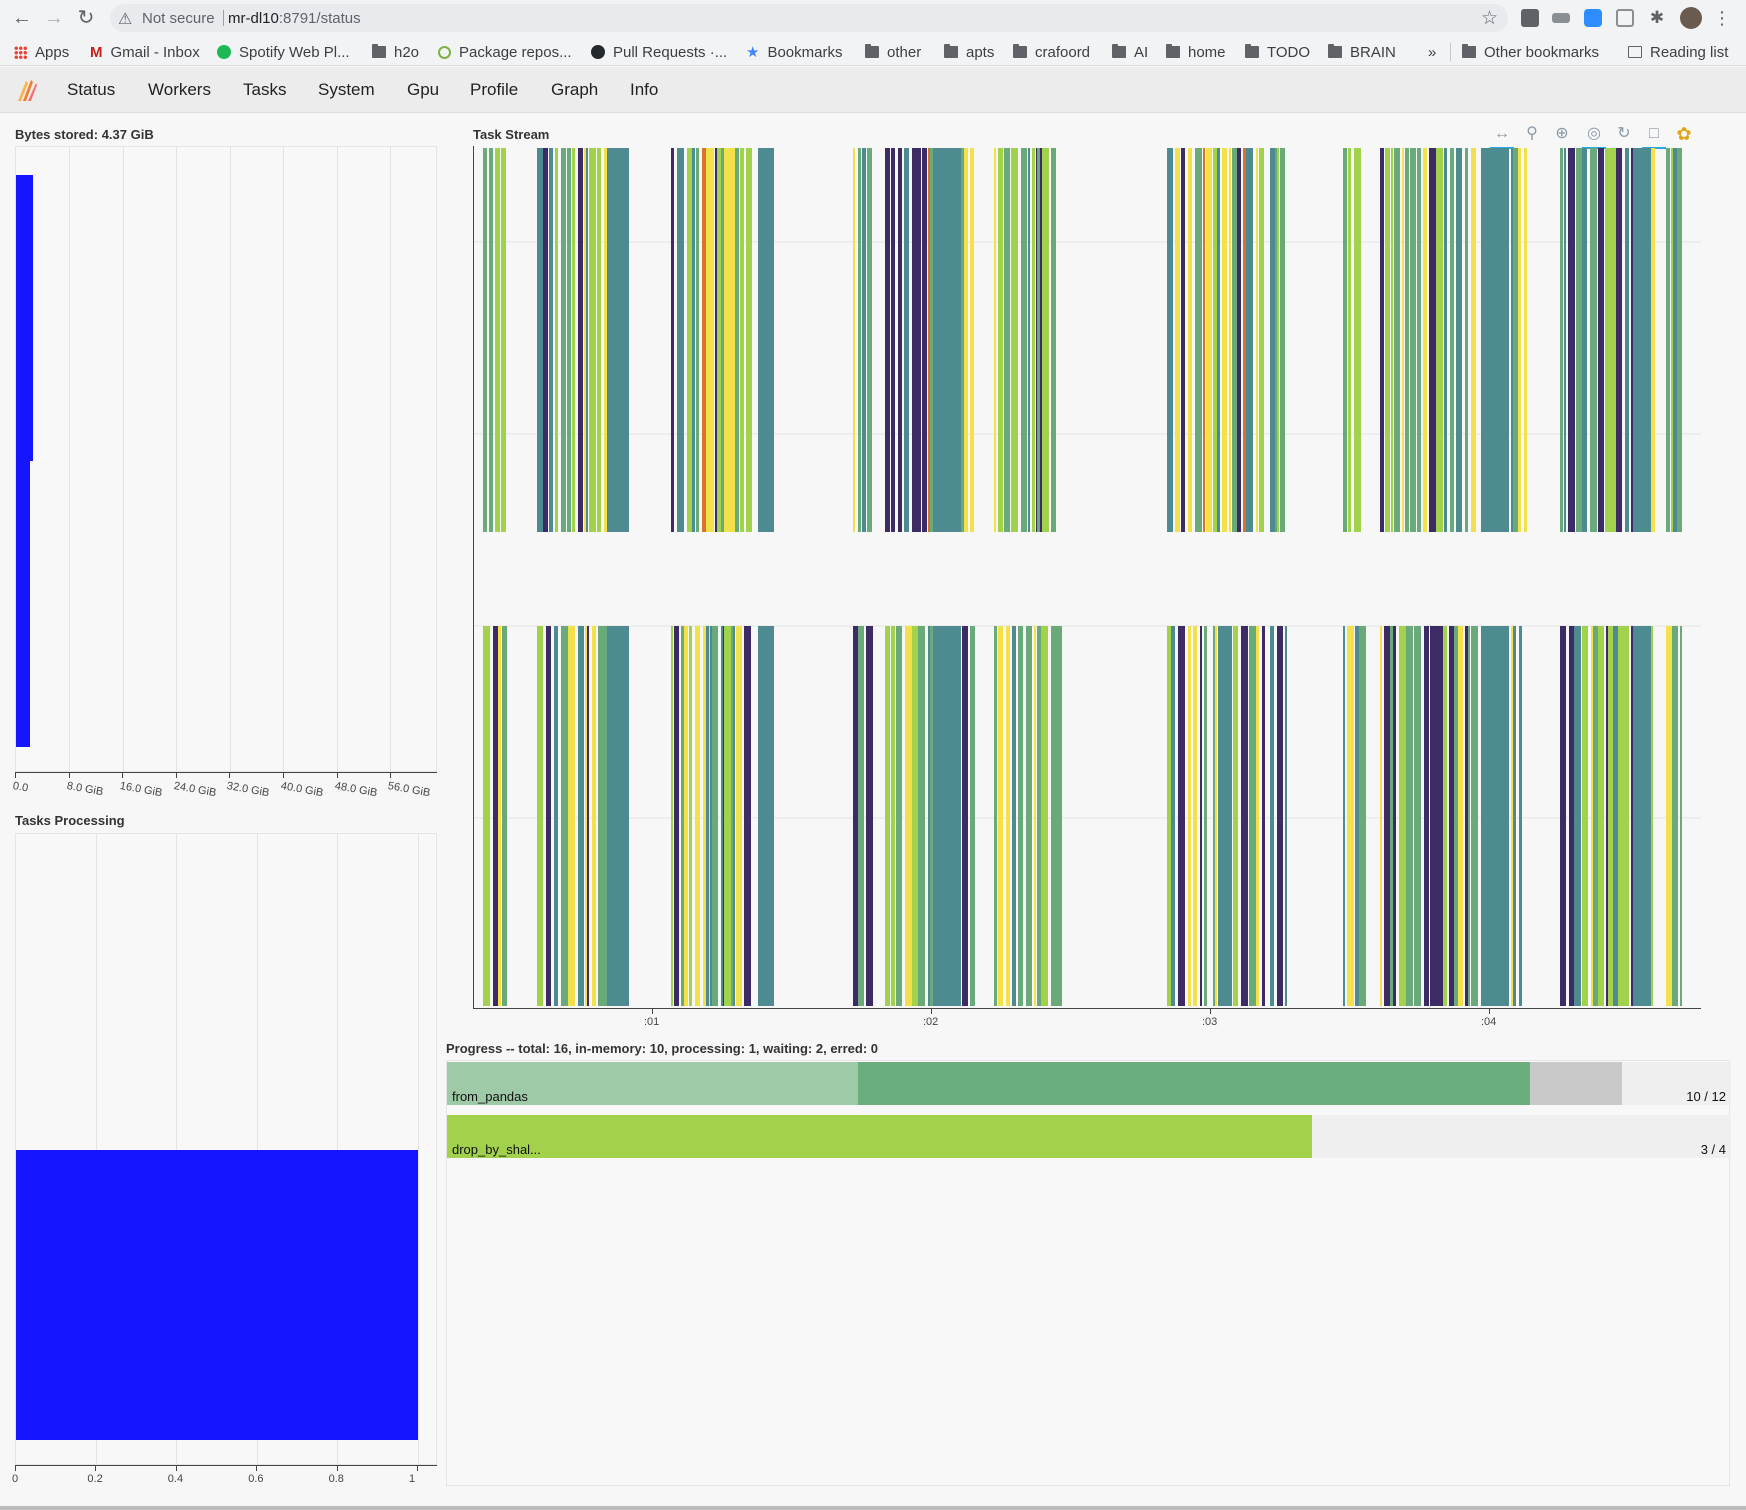 This screenshot has width=1746, height=1510. Describe the element at coordinates (1654, 135) in the screenshot. I see `hover-tool-icon: □` at that location.